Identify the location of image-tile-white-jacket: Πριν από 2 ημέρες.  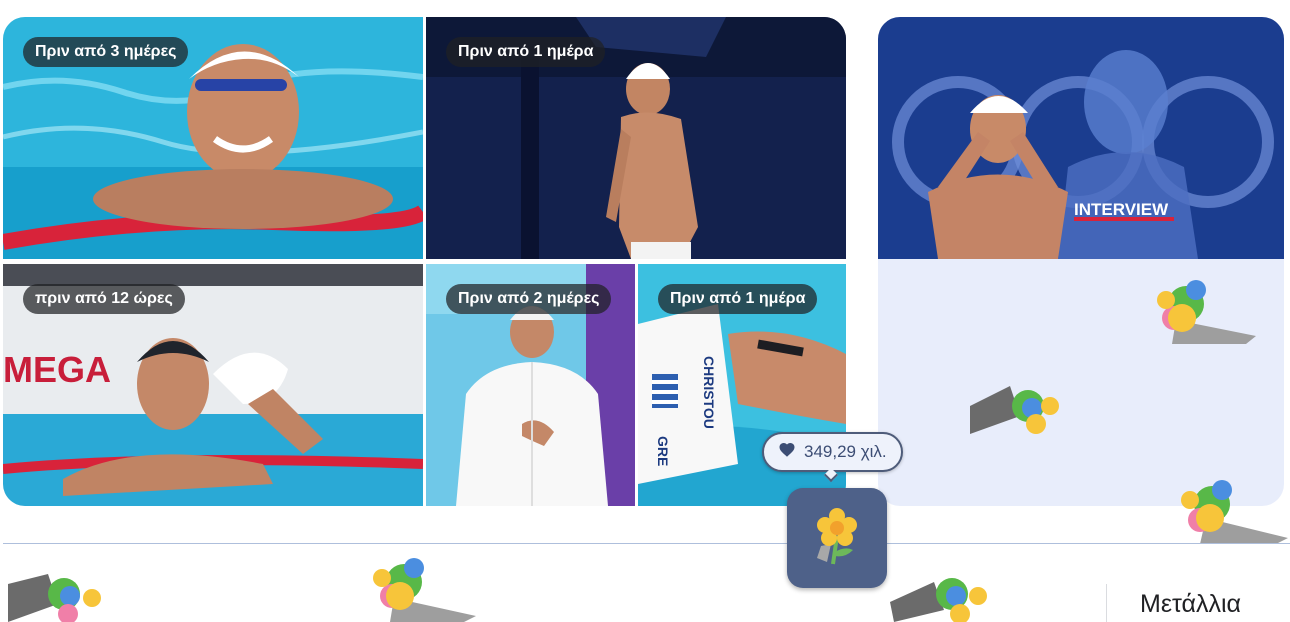
(530, 385).